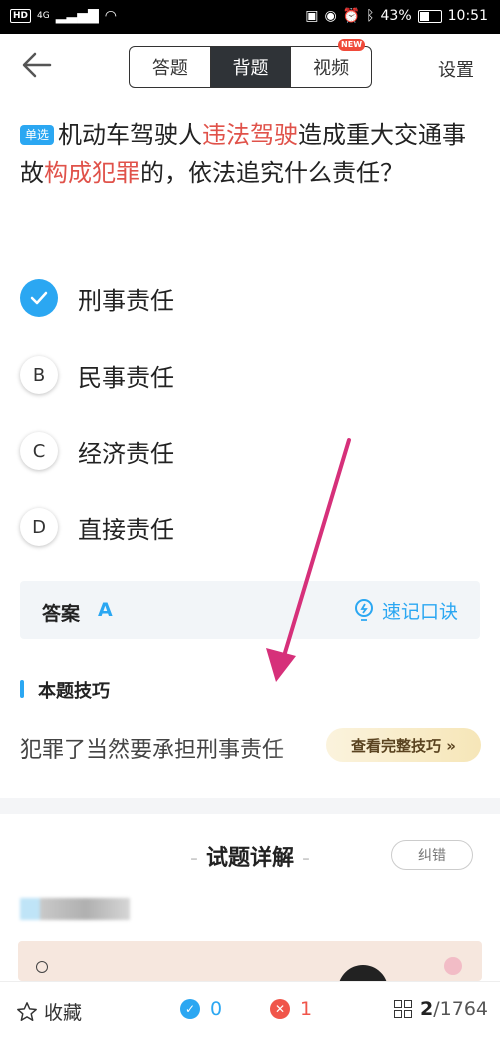  I want to click on alarm-icon: ⏰, so click(351, 16).